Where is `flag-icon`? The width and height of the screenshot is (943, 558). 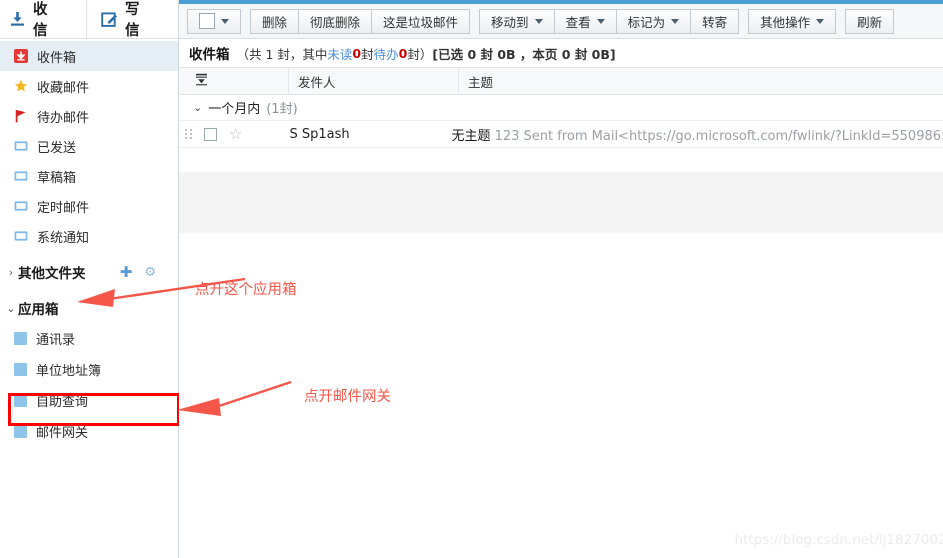 flag-icon is located at coordinates (21, 116).